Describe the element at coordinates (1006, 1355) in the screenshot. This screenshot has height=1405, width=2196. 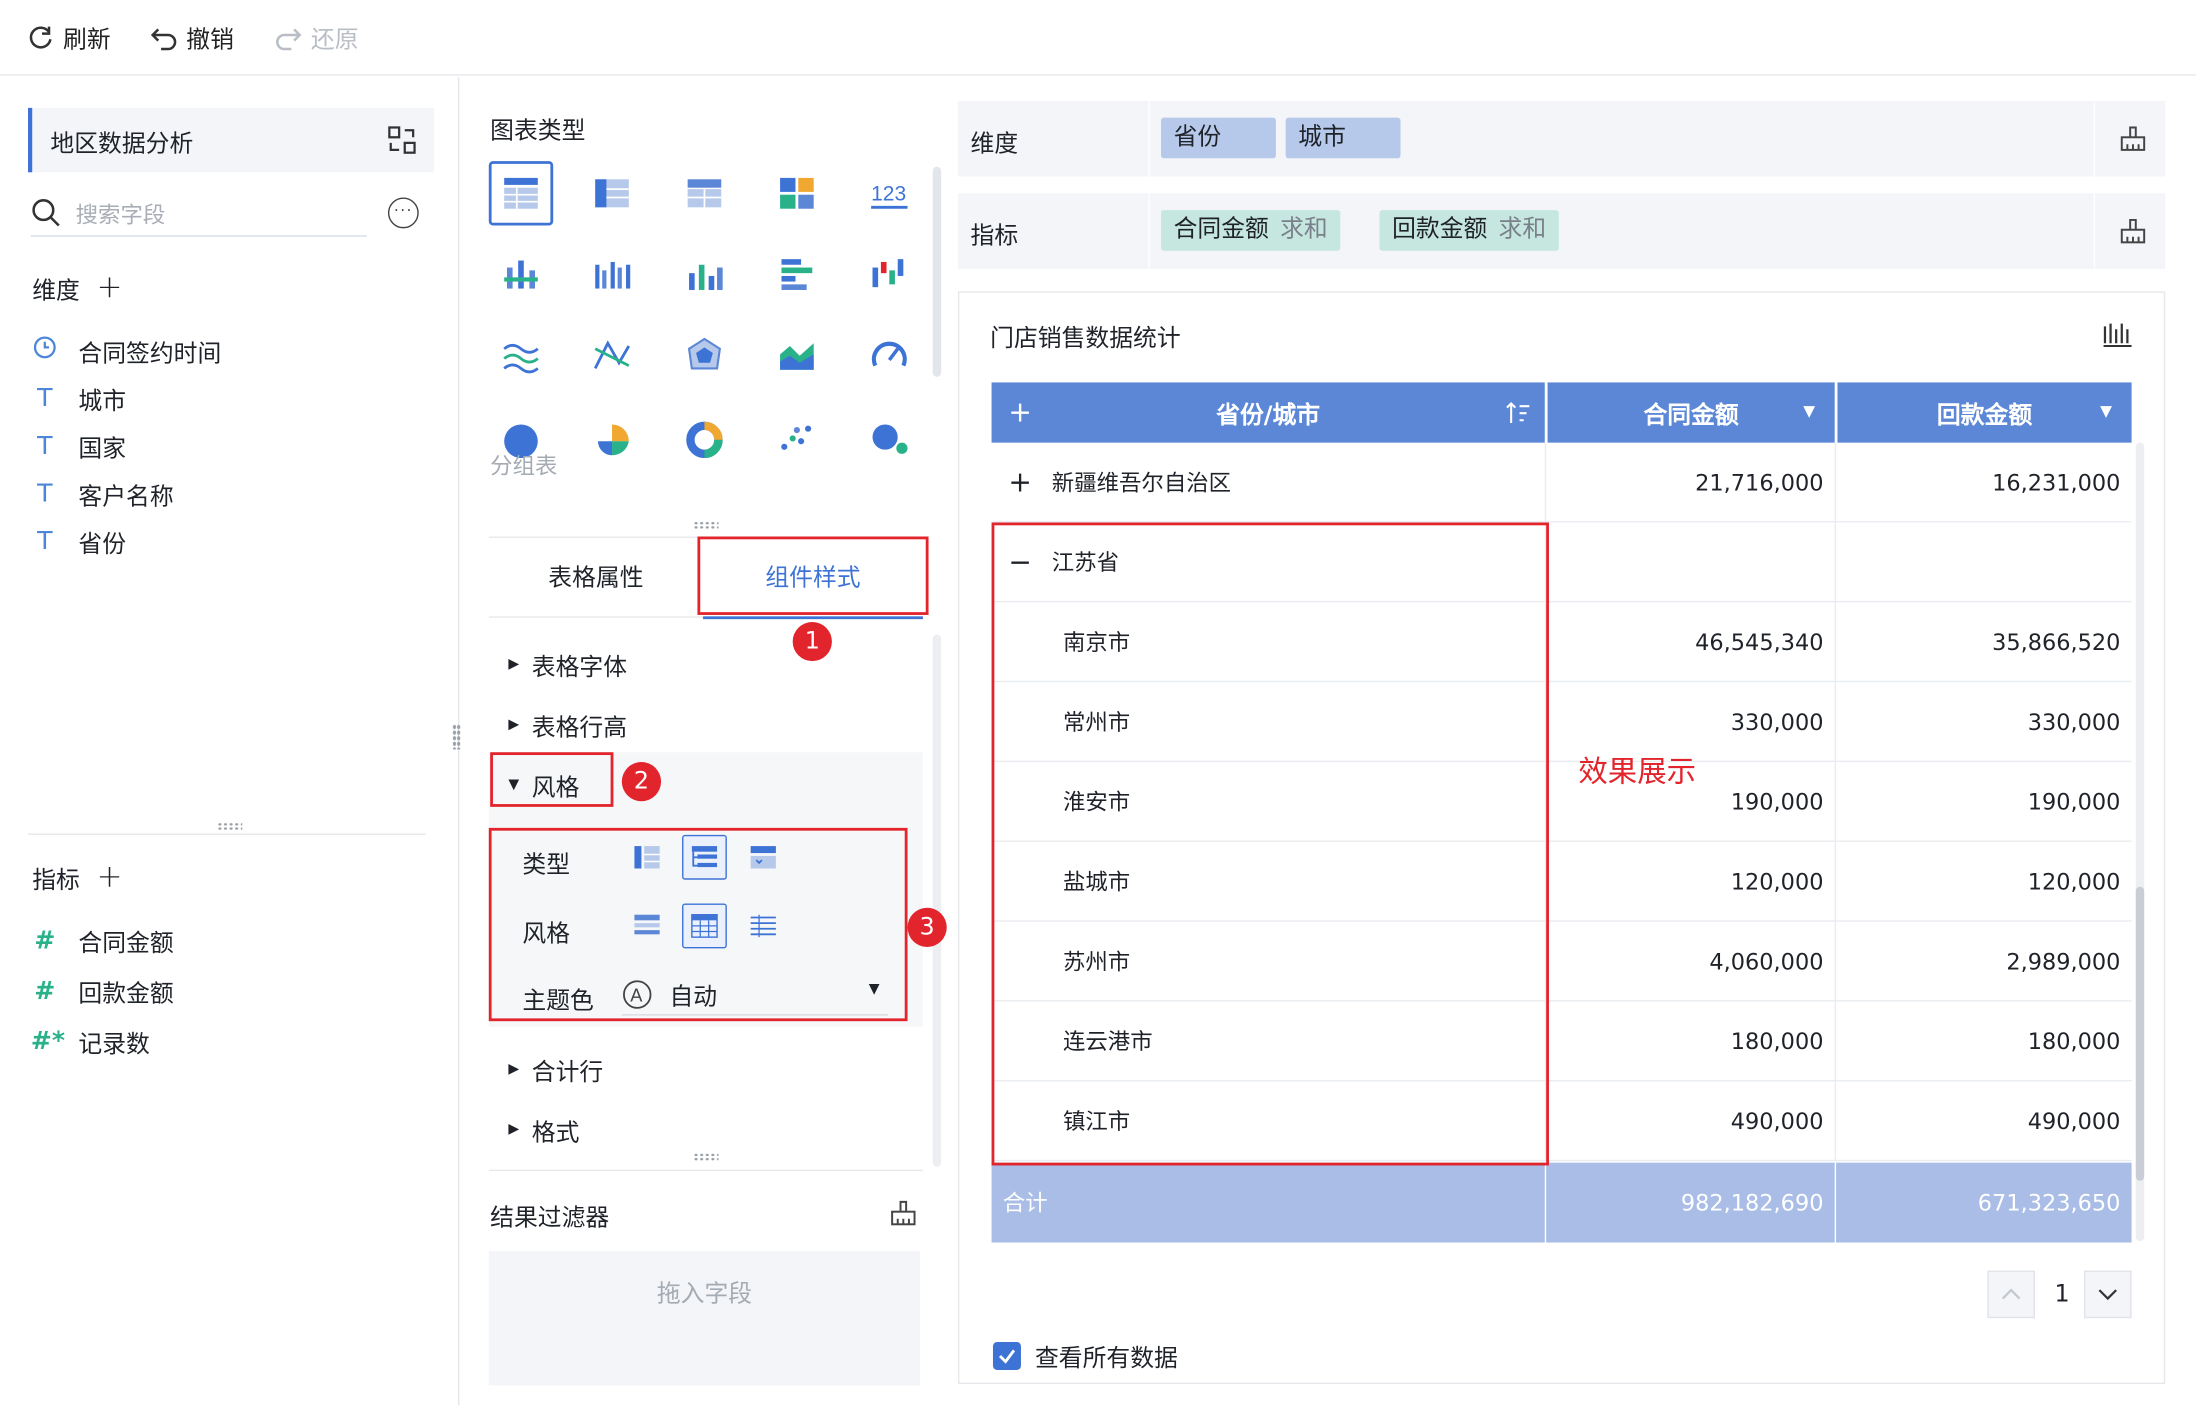
I see `checkbox-checked-icon` at that location.